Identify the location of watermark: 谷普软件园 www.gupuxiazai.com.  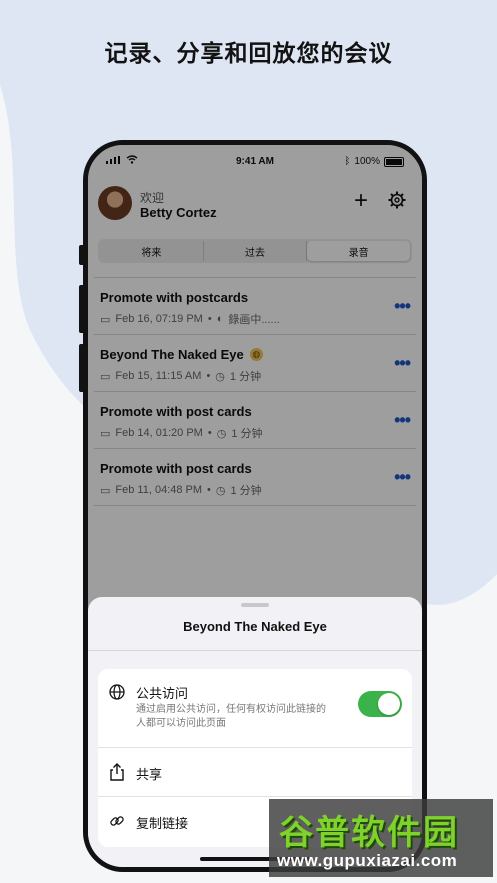
(381, 838).